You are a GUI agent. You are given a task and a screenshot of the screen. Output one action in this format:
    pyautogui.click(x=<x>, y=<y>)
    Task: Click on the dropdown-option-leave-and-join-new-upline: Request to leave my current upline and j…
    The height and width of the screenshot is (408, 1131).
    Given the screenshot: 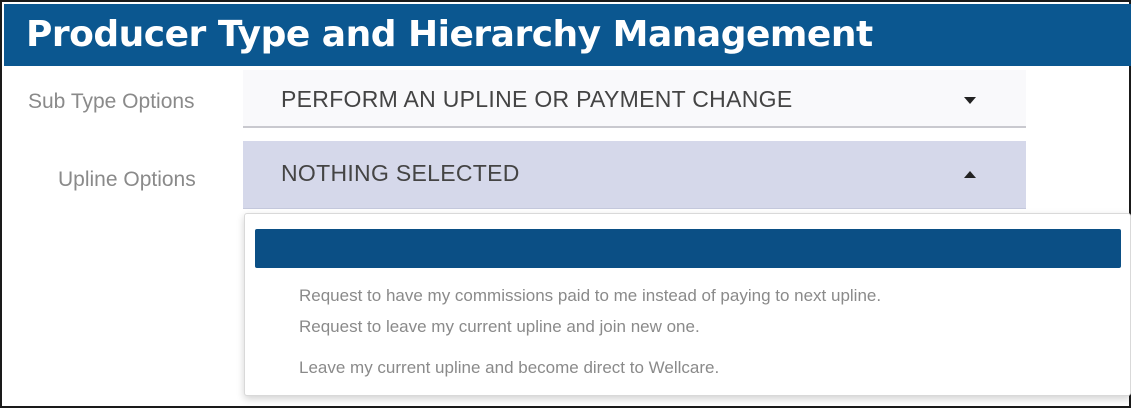 What is the action you would take?
    pyautogui.click(x=499, y=327)
    